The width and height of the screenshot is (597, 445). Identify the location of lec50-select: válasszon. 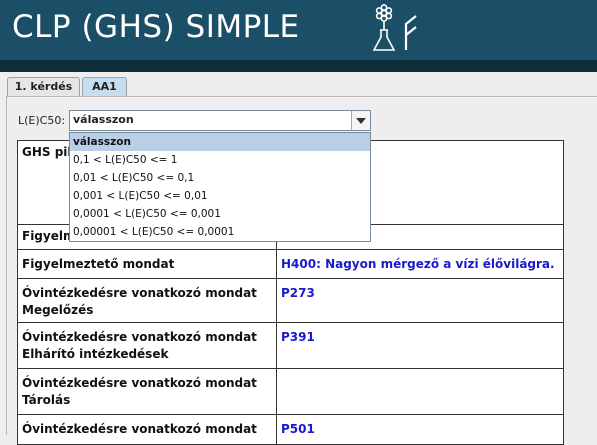
(220, 120).